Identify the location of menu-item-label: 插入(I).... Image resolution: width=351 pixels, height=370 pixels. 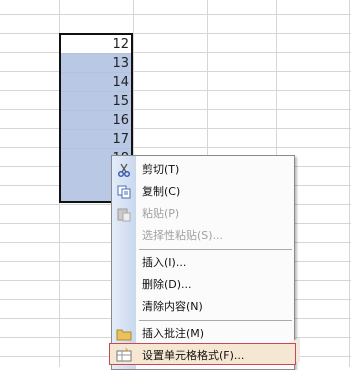
(164, 262).